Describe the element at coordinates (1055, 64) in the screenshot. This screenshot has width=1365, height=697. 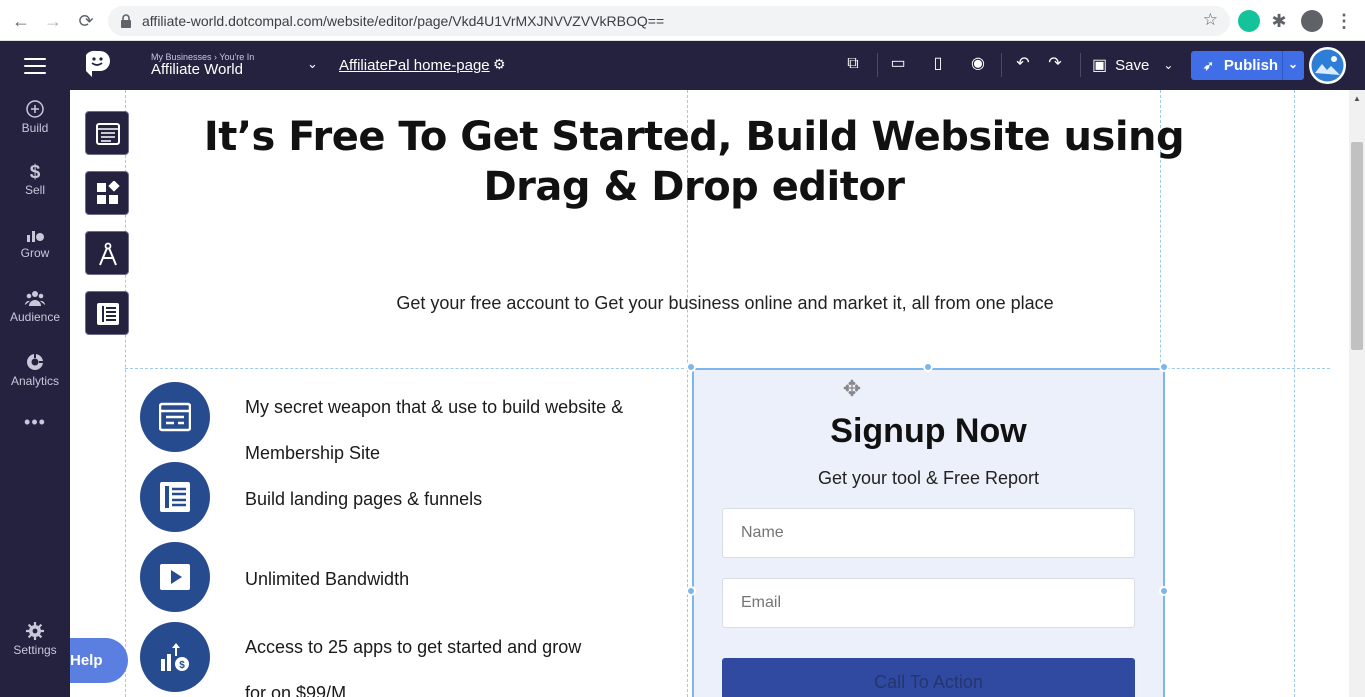
I see `redo-icon: ↷` at that location.